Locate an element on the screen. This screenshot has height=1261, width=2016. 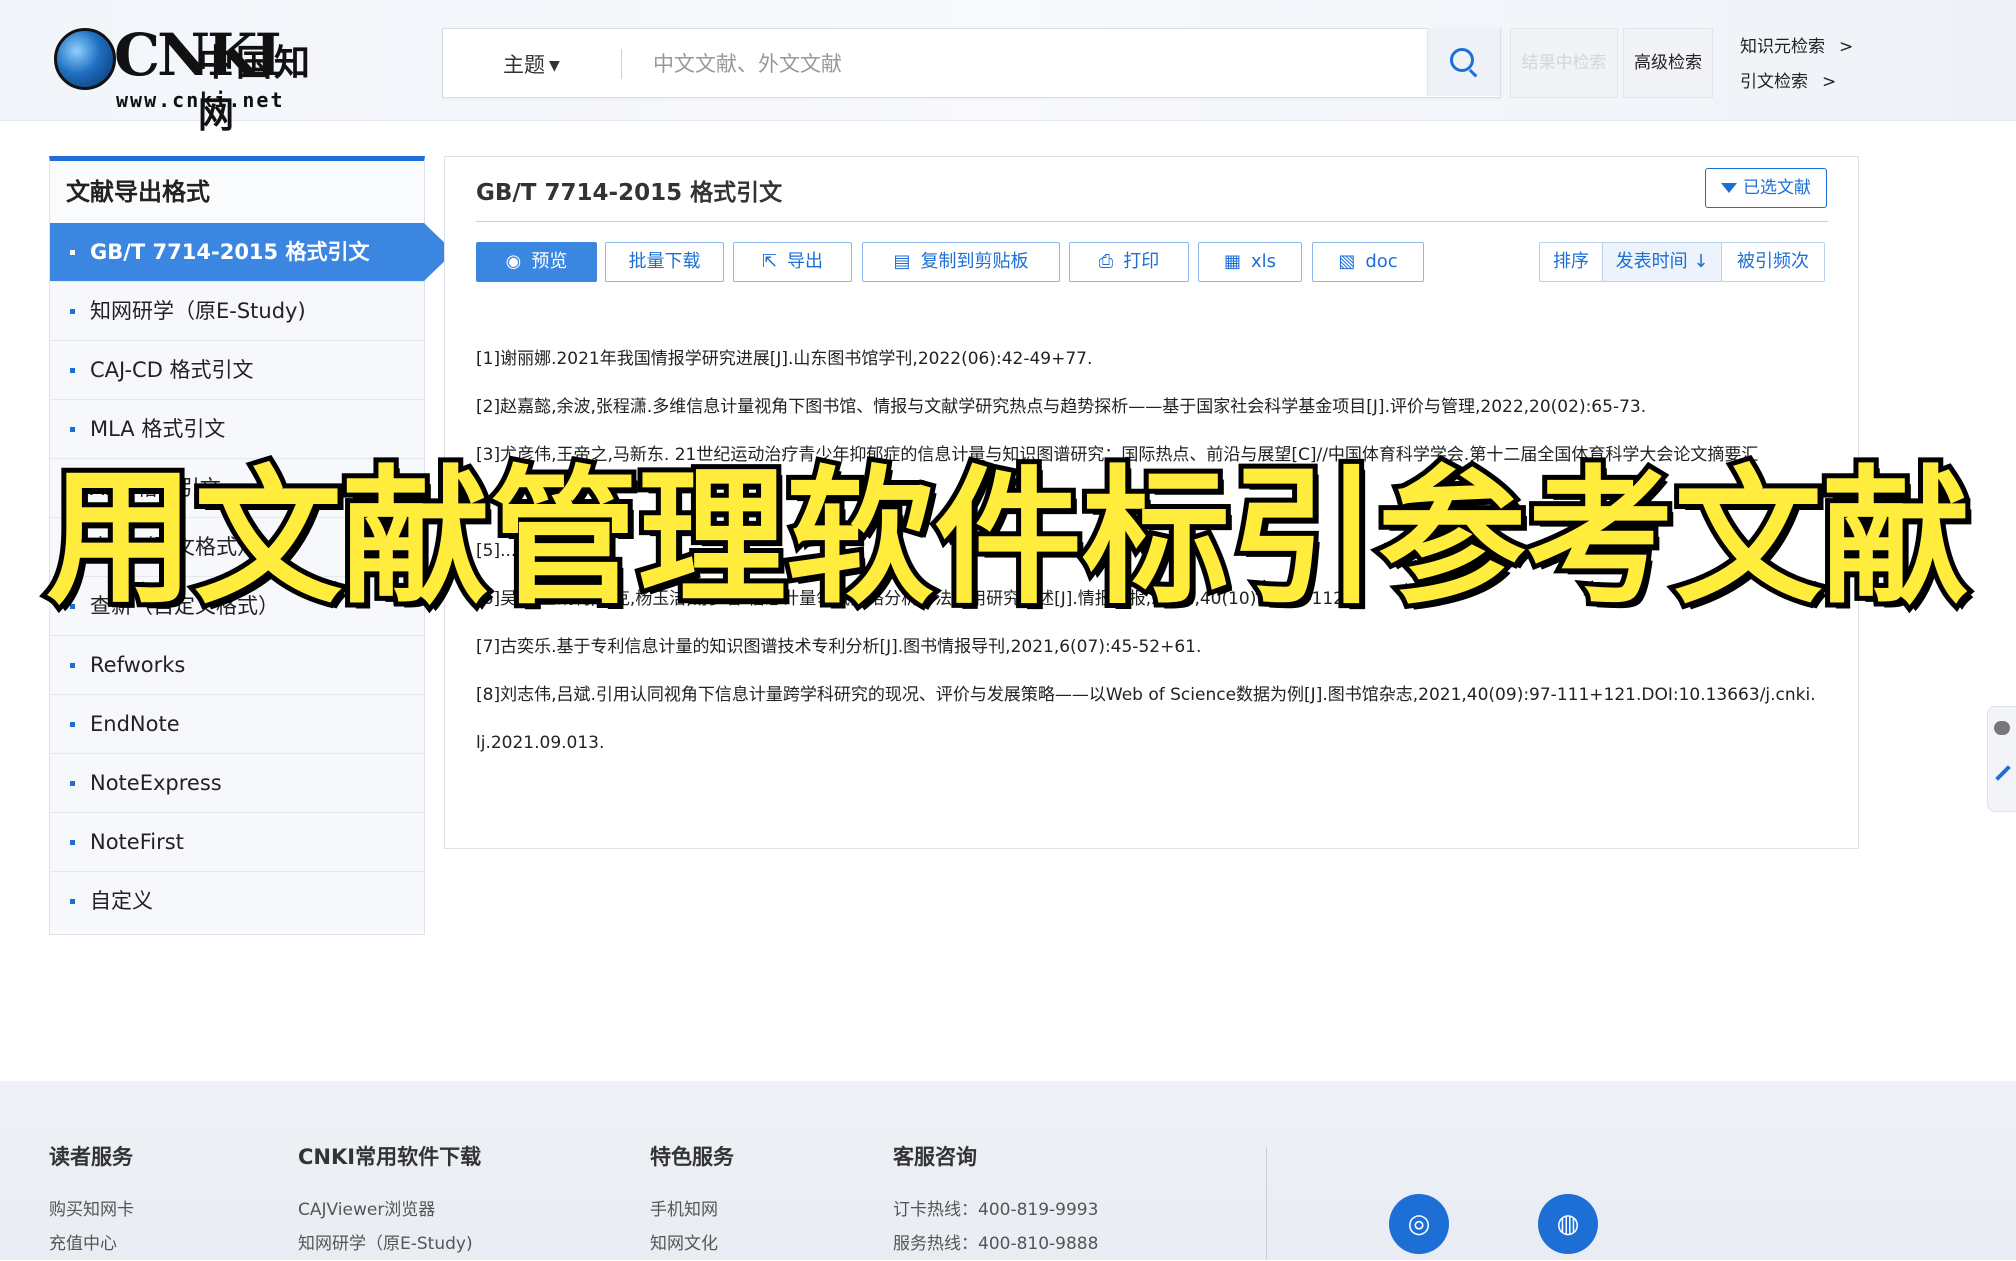
footer-customer-service: 客服咨询 订卡热线：400-819-9993 服务热线：400-810-9888 is located at coordinates (995, 1201).